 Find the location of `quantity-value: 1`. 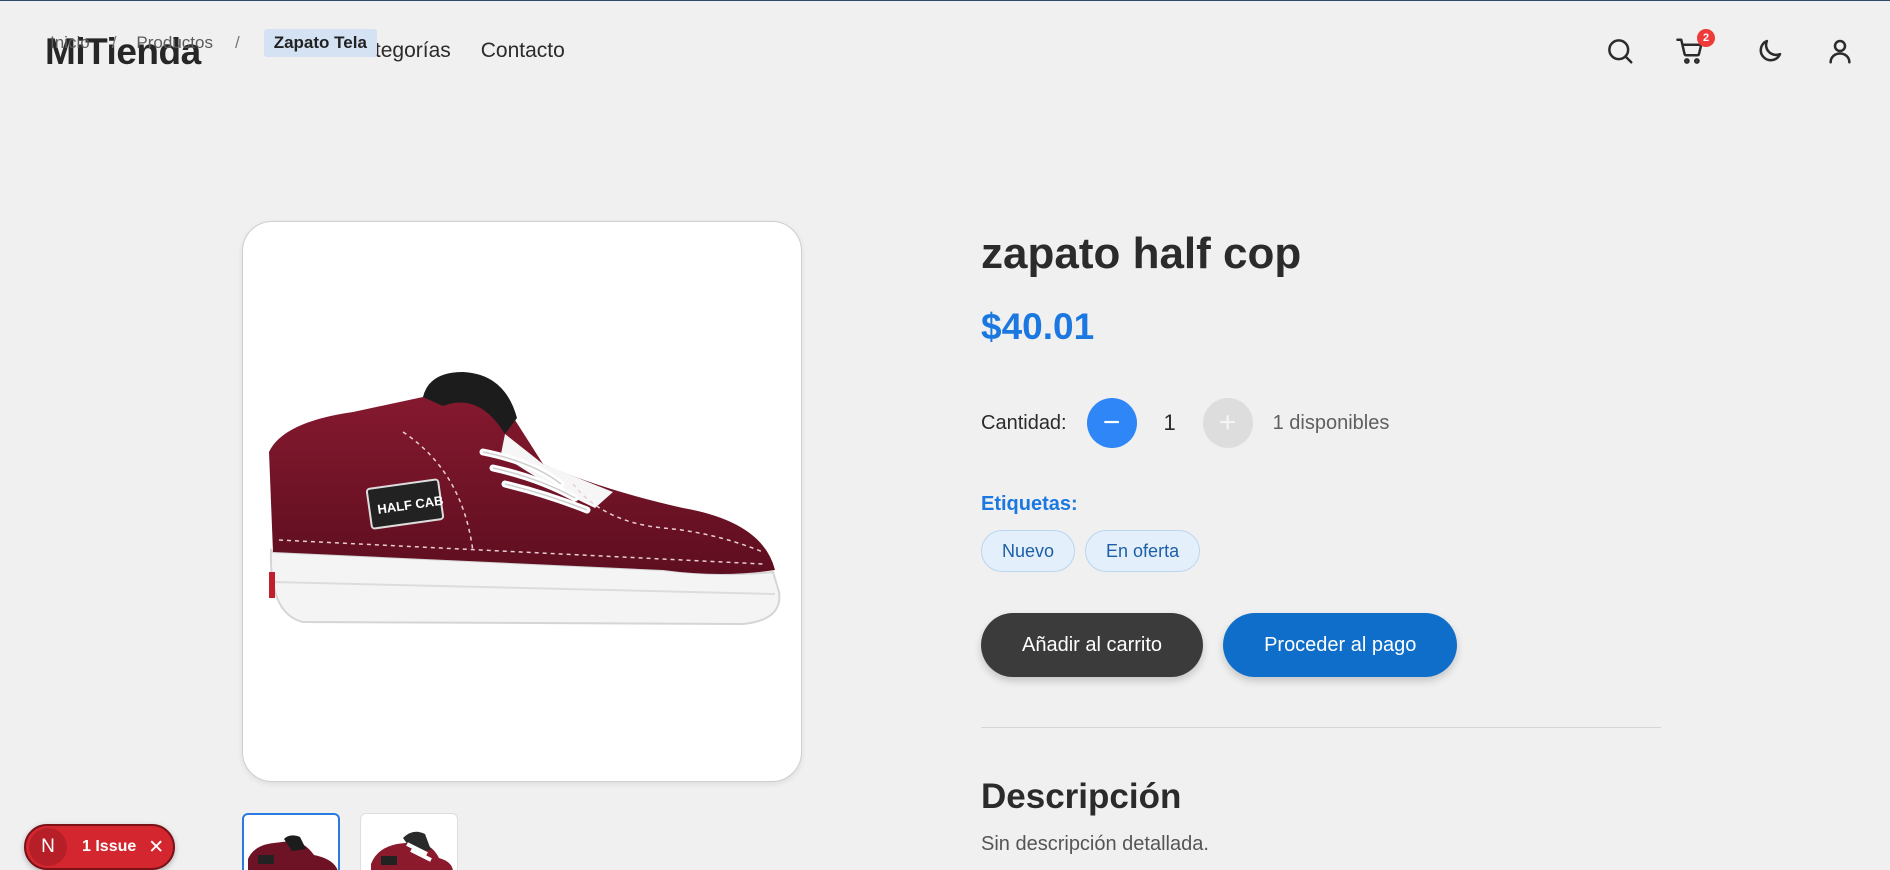

quantity-value: 1 is located at coordinates (1169, 422).